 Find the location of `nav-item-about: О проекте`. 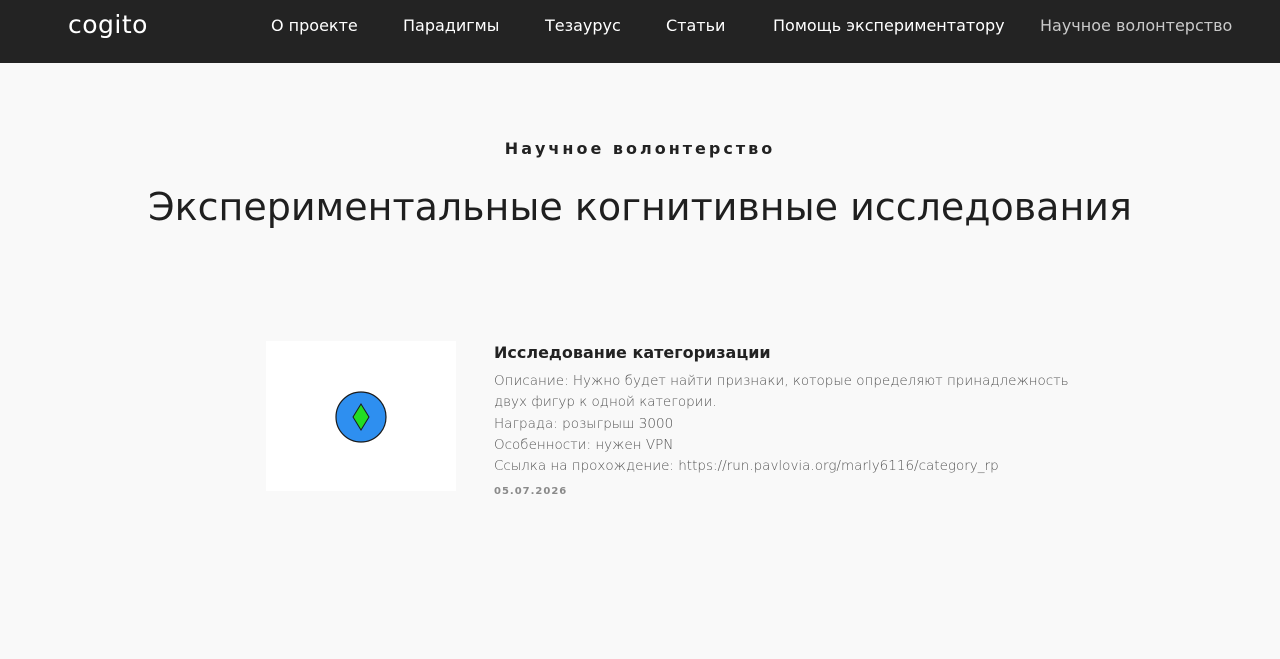

nav-item-about: О проекте is located at coordinates (314, 26).